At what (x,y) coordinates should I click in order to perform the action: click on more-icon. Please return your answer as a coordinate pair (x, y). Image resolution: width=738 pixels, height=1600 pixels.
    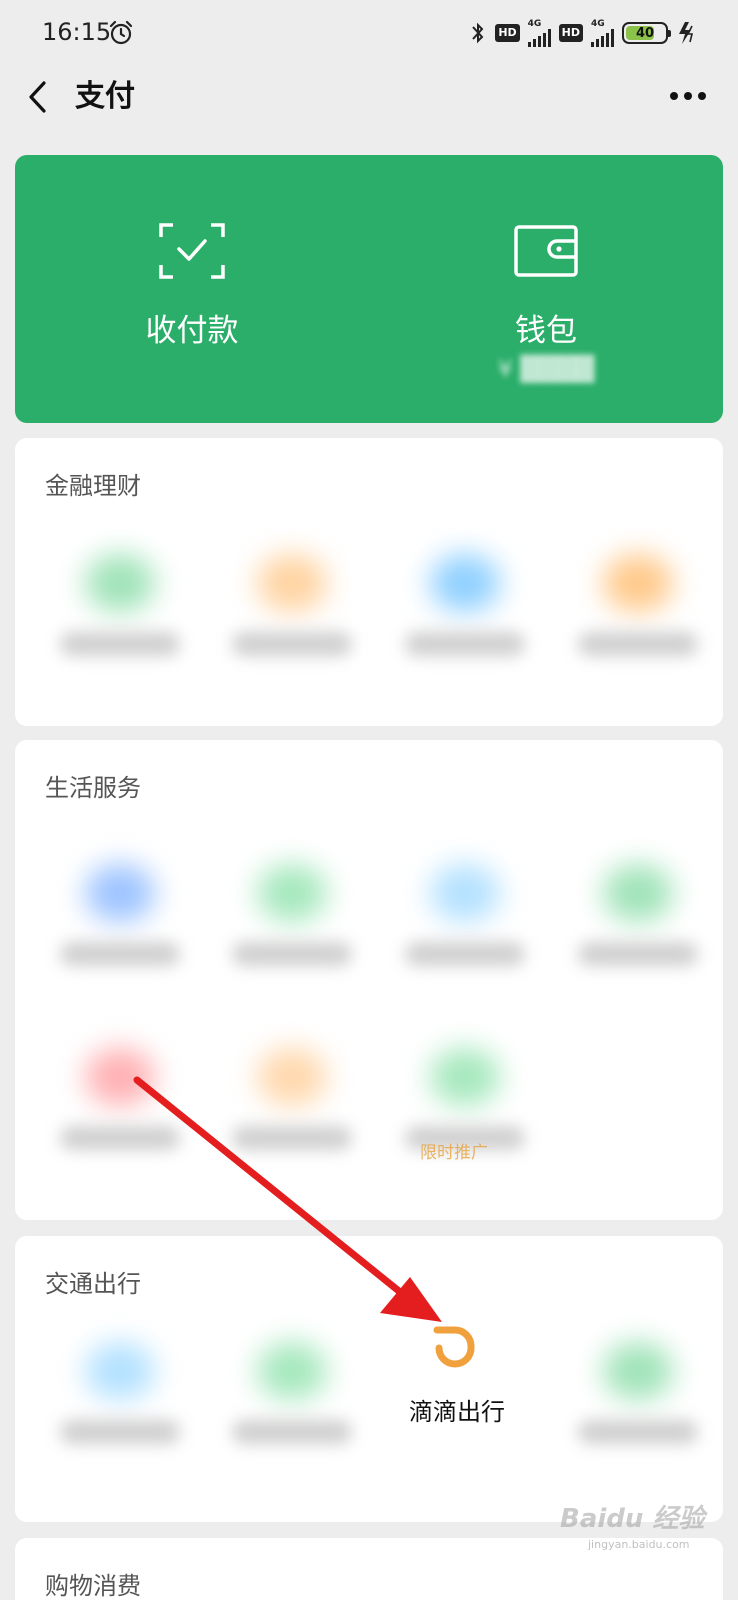
    Looking at the image, I should click on (688, 97).